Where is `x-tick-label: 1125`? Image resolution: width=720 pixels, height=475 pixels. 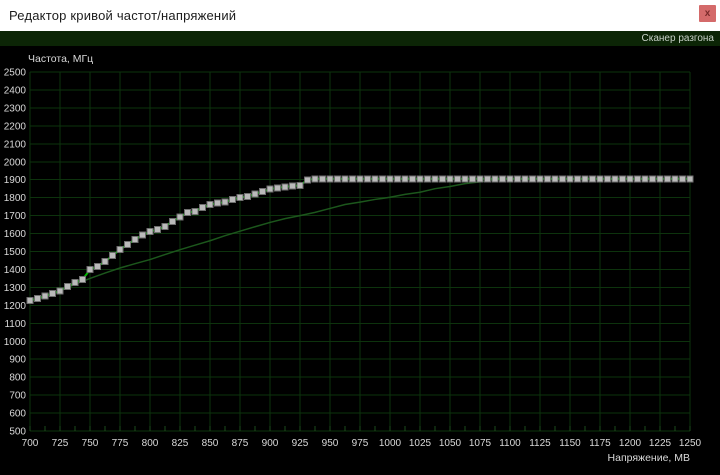
x-tick-label: 1125 is located at coordinates (540, 443).